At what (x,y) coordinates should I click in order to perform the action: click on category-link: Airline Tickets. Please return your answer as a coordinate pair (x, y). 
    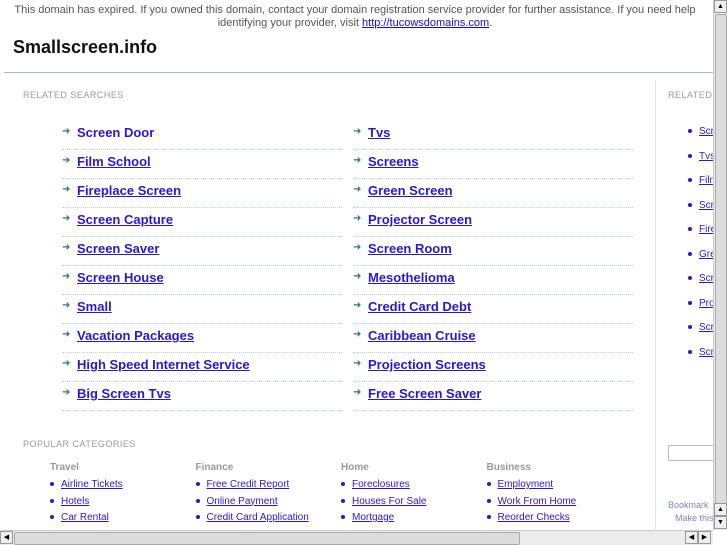
    Looking at the image, I should click on (92, 484).